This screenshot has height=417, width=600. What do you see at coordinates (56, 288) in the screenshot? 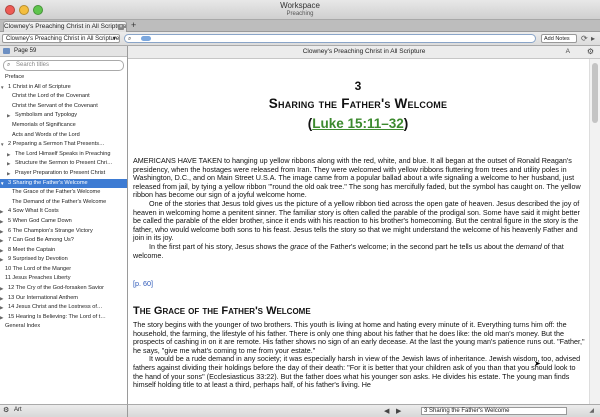
I see `toc-item-label: 12 The Cry of the God-forsaken Savior` at bounding box center [56, 288].